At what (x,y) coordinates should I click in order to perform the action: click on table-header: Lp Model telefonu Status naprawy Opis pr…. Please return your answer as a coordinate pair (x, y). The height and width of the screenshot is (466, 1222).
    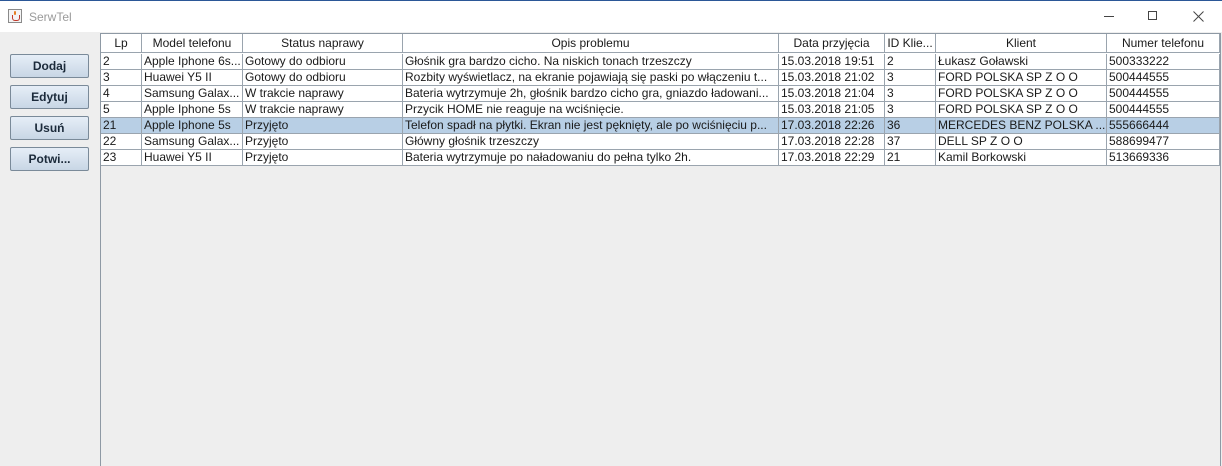
    Looking at the image, I should click on (660, 44).